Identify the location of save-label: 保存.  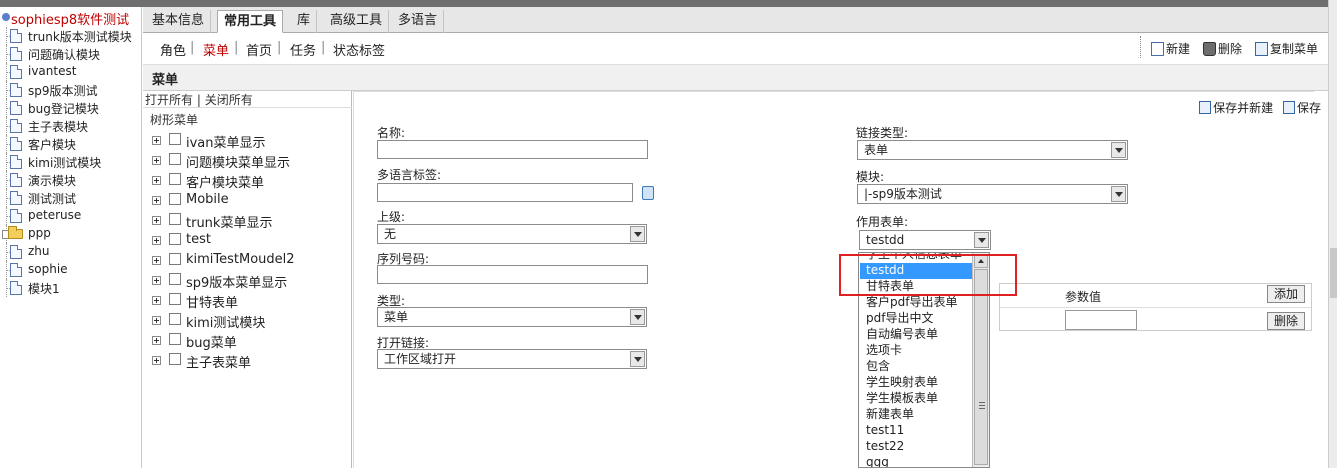
(1308, 108).